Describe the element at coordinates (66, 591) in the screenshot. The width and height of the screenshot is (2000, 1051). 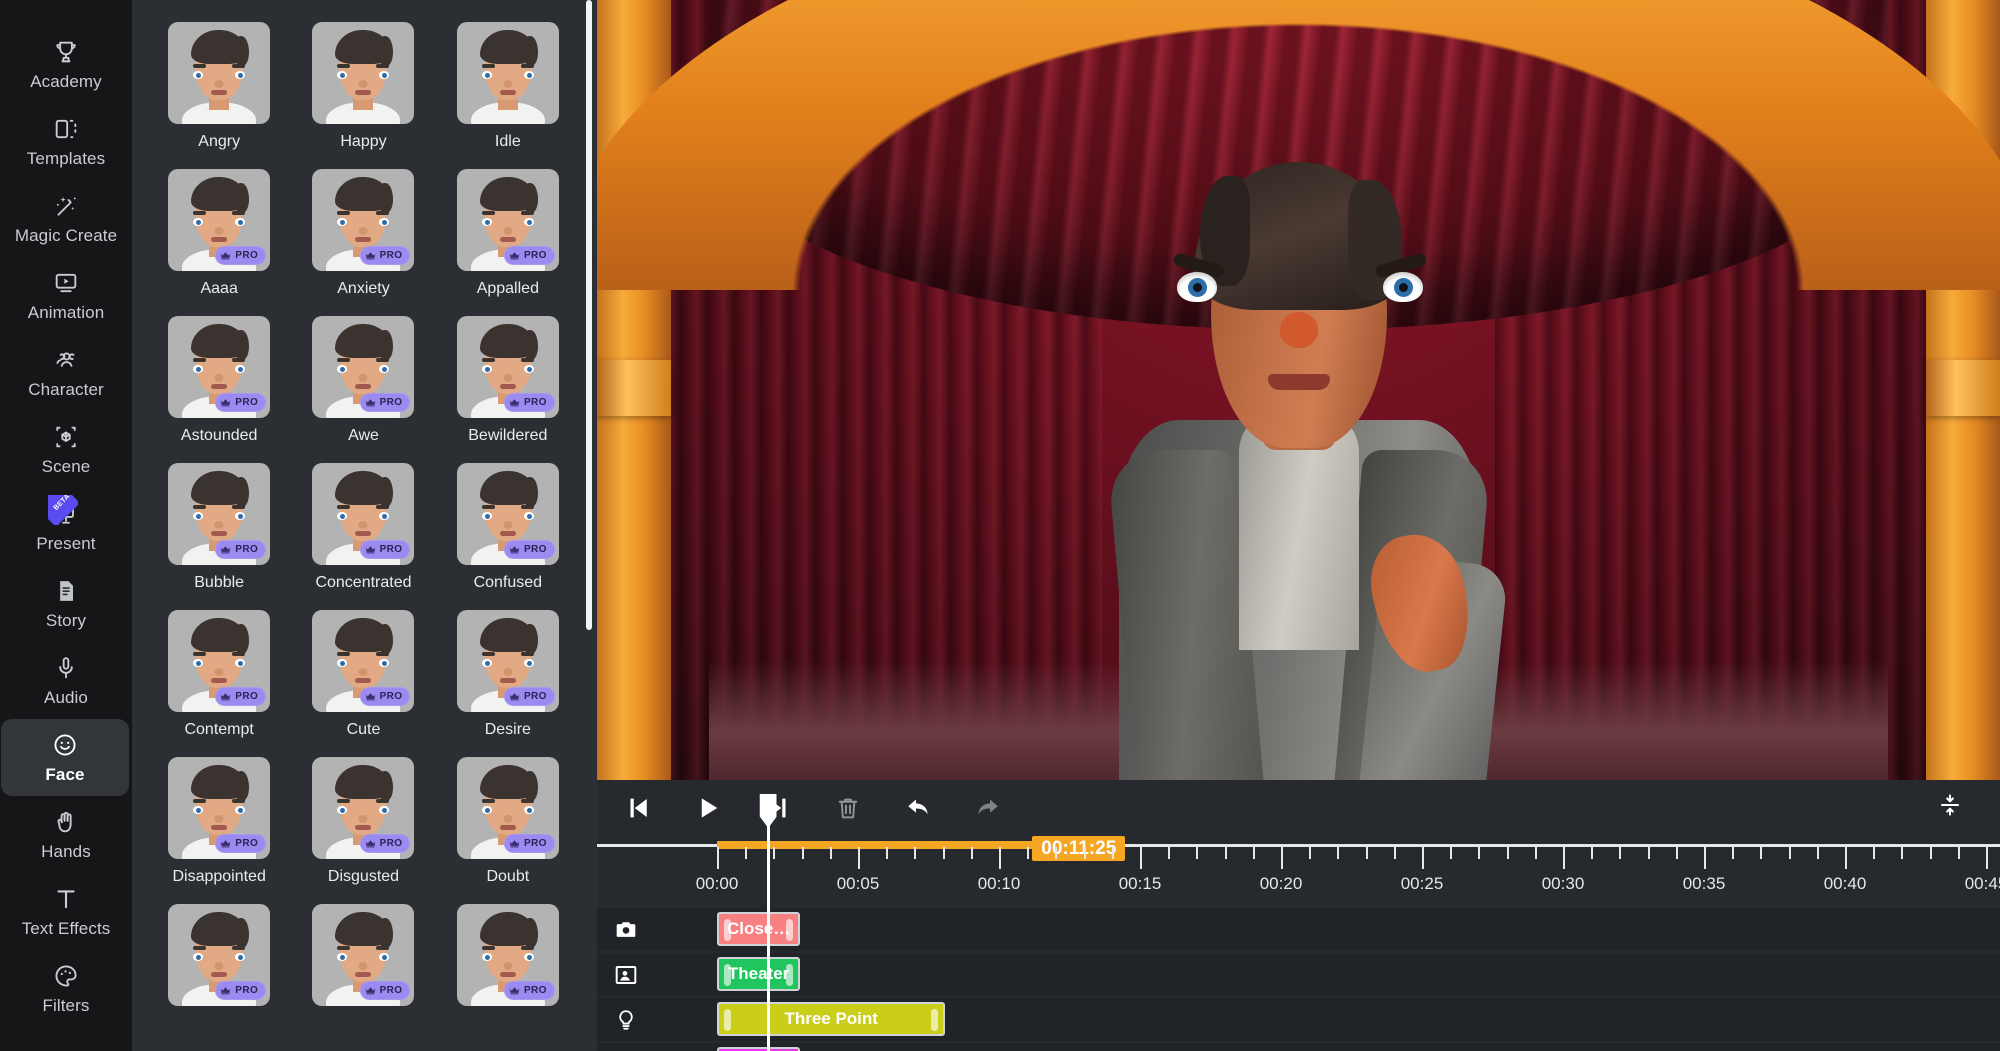
I see `document-icon` at that location.